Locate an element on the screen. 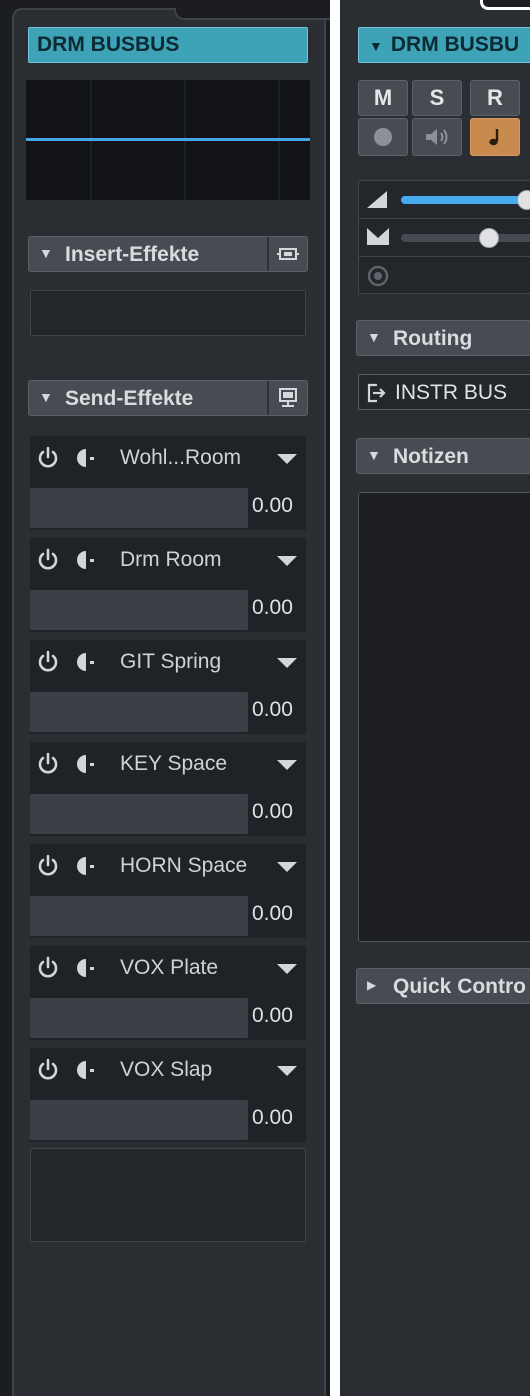  send-destination-label: GIT Spring is located at coordinates (170, 662).